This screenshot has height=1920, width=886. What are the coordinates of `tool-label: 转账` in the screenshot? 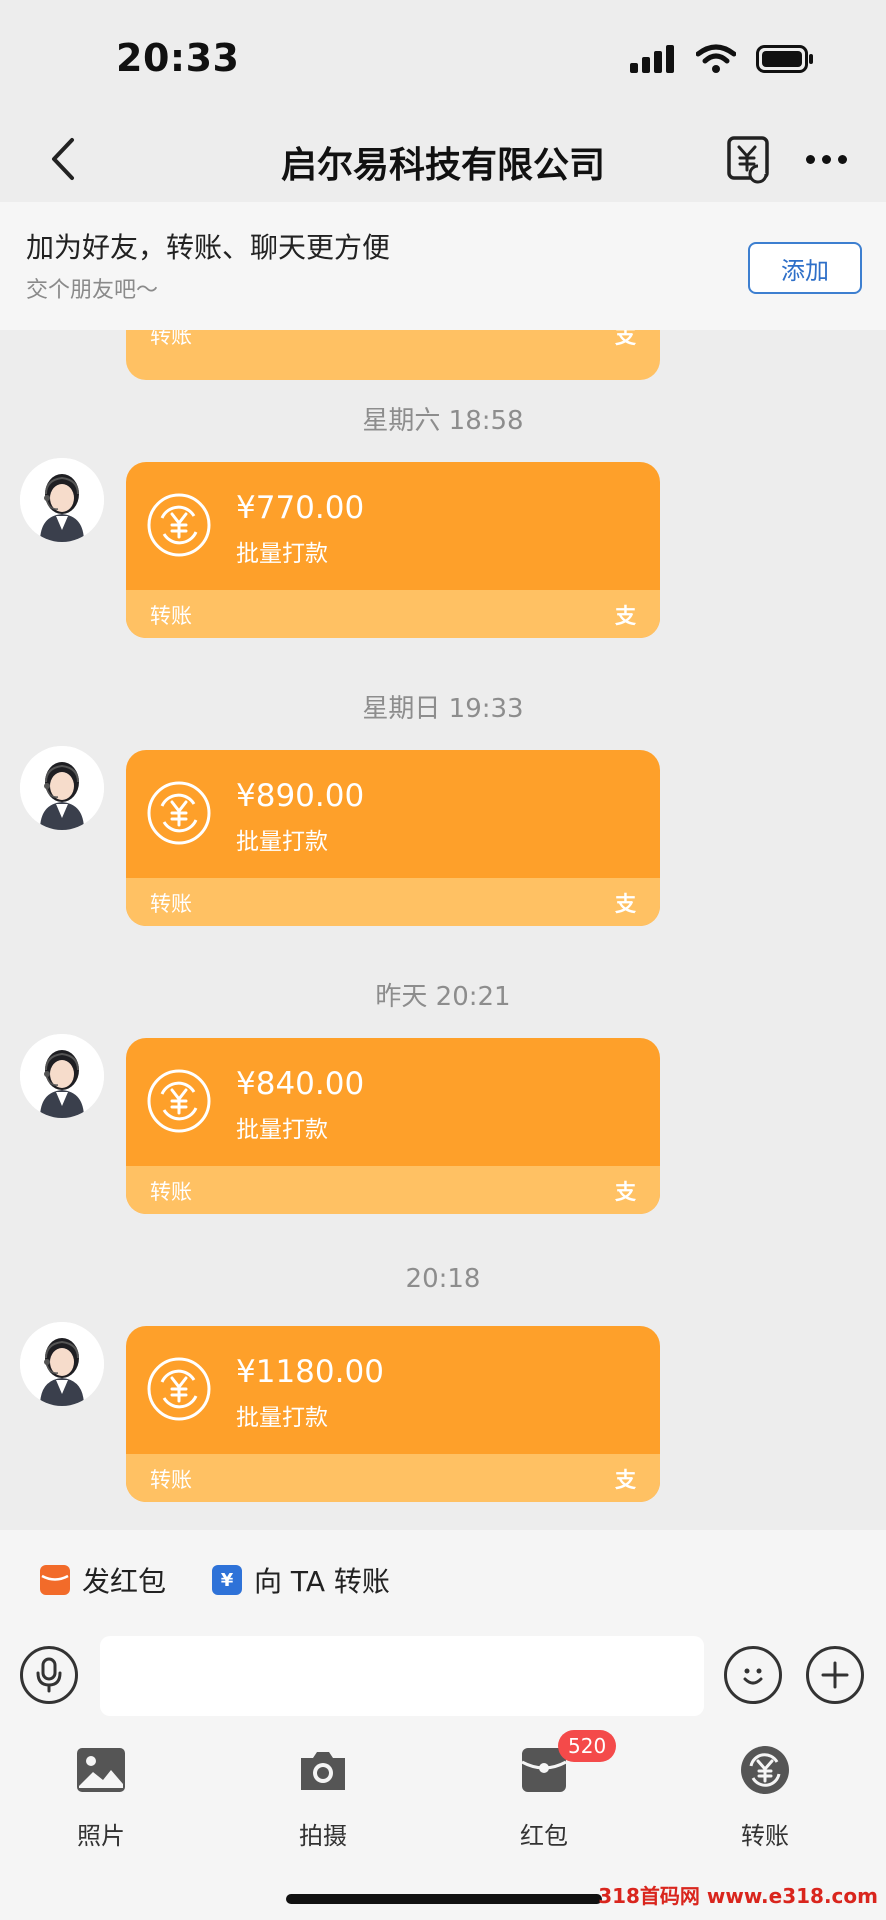 It's located at (765, 1836).